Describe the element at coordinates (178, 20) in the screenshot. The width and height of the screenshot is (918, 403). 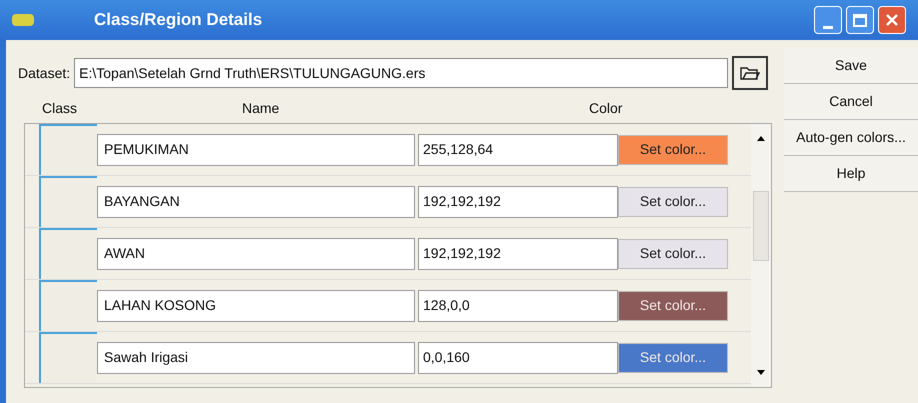
I see `window-title: Class/Region Details` at that location.